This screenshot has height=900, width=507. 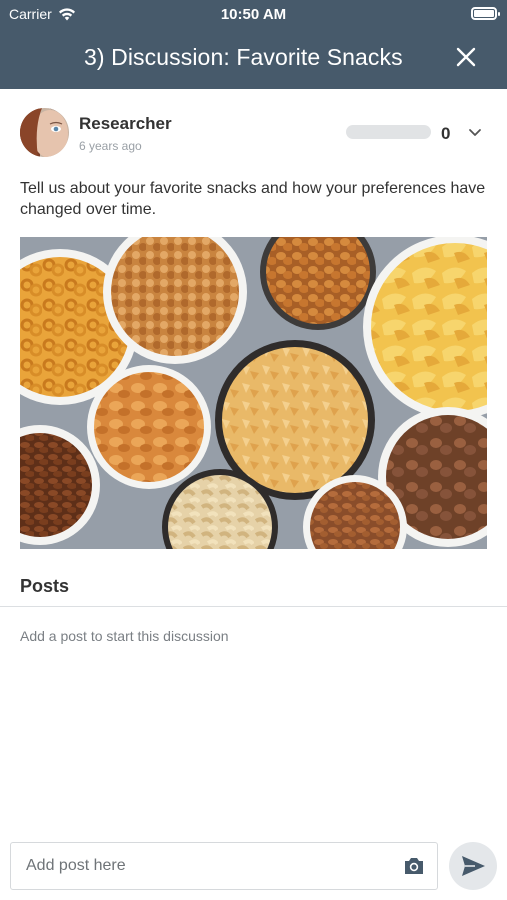 What do you see at coordinates (45, 586) in the screenshot?
I see `posts-heading: Posts` at bounding box center [45, 586].